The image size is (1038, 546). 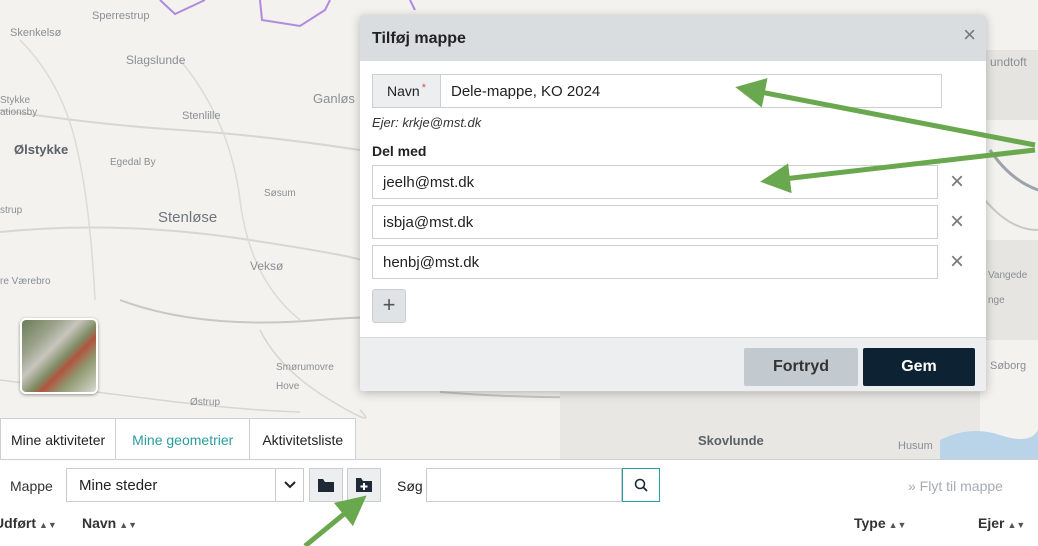 I want to click on owner-text: Ejer: krkje@mst.dk, so click(x=427, y=122).